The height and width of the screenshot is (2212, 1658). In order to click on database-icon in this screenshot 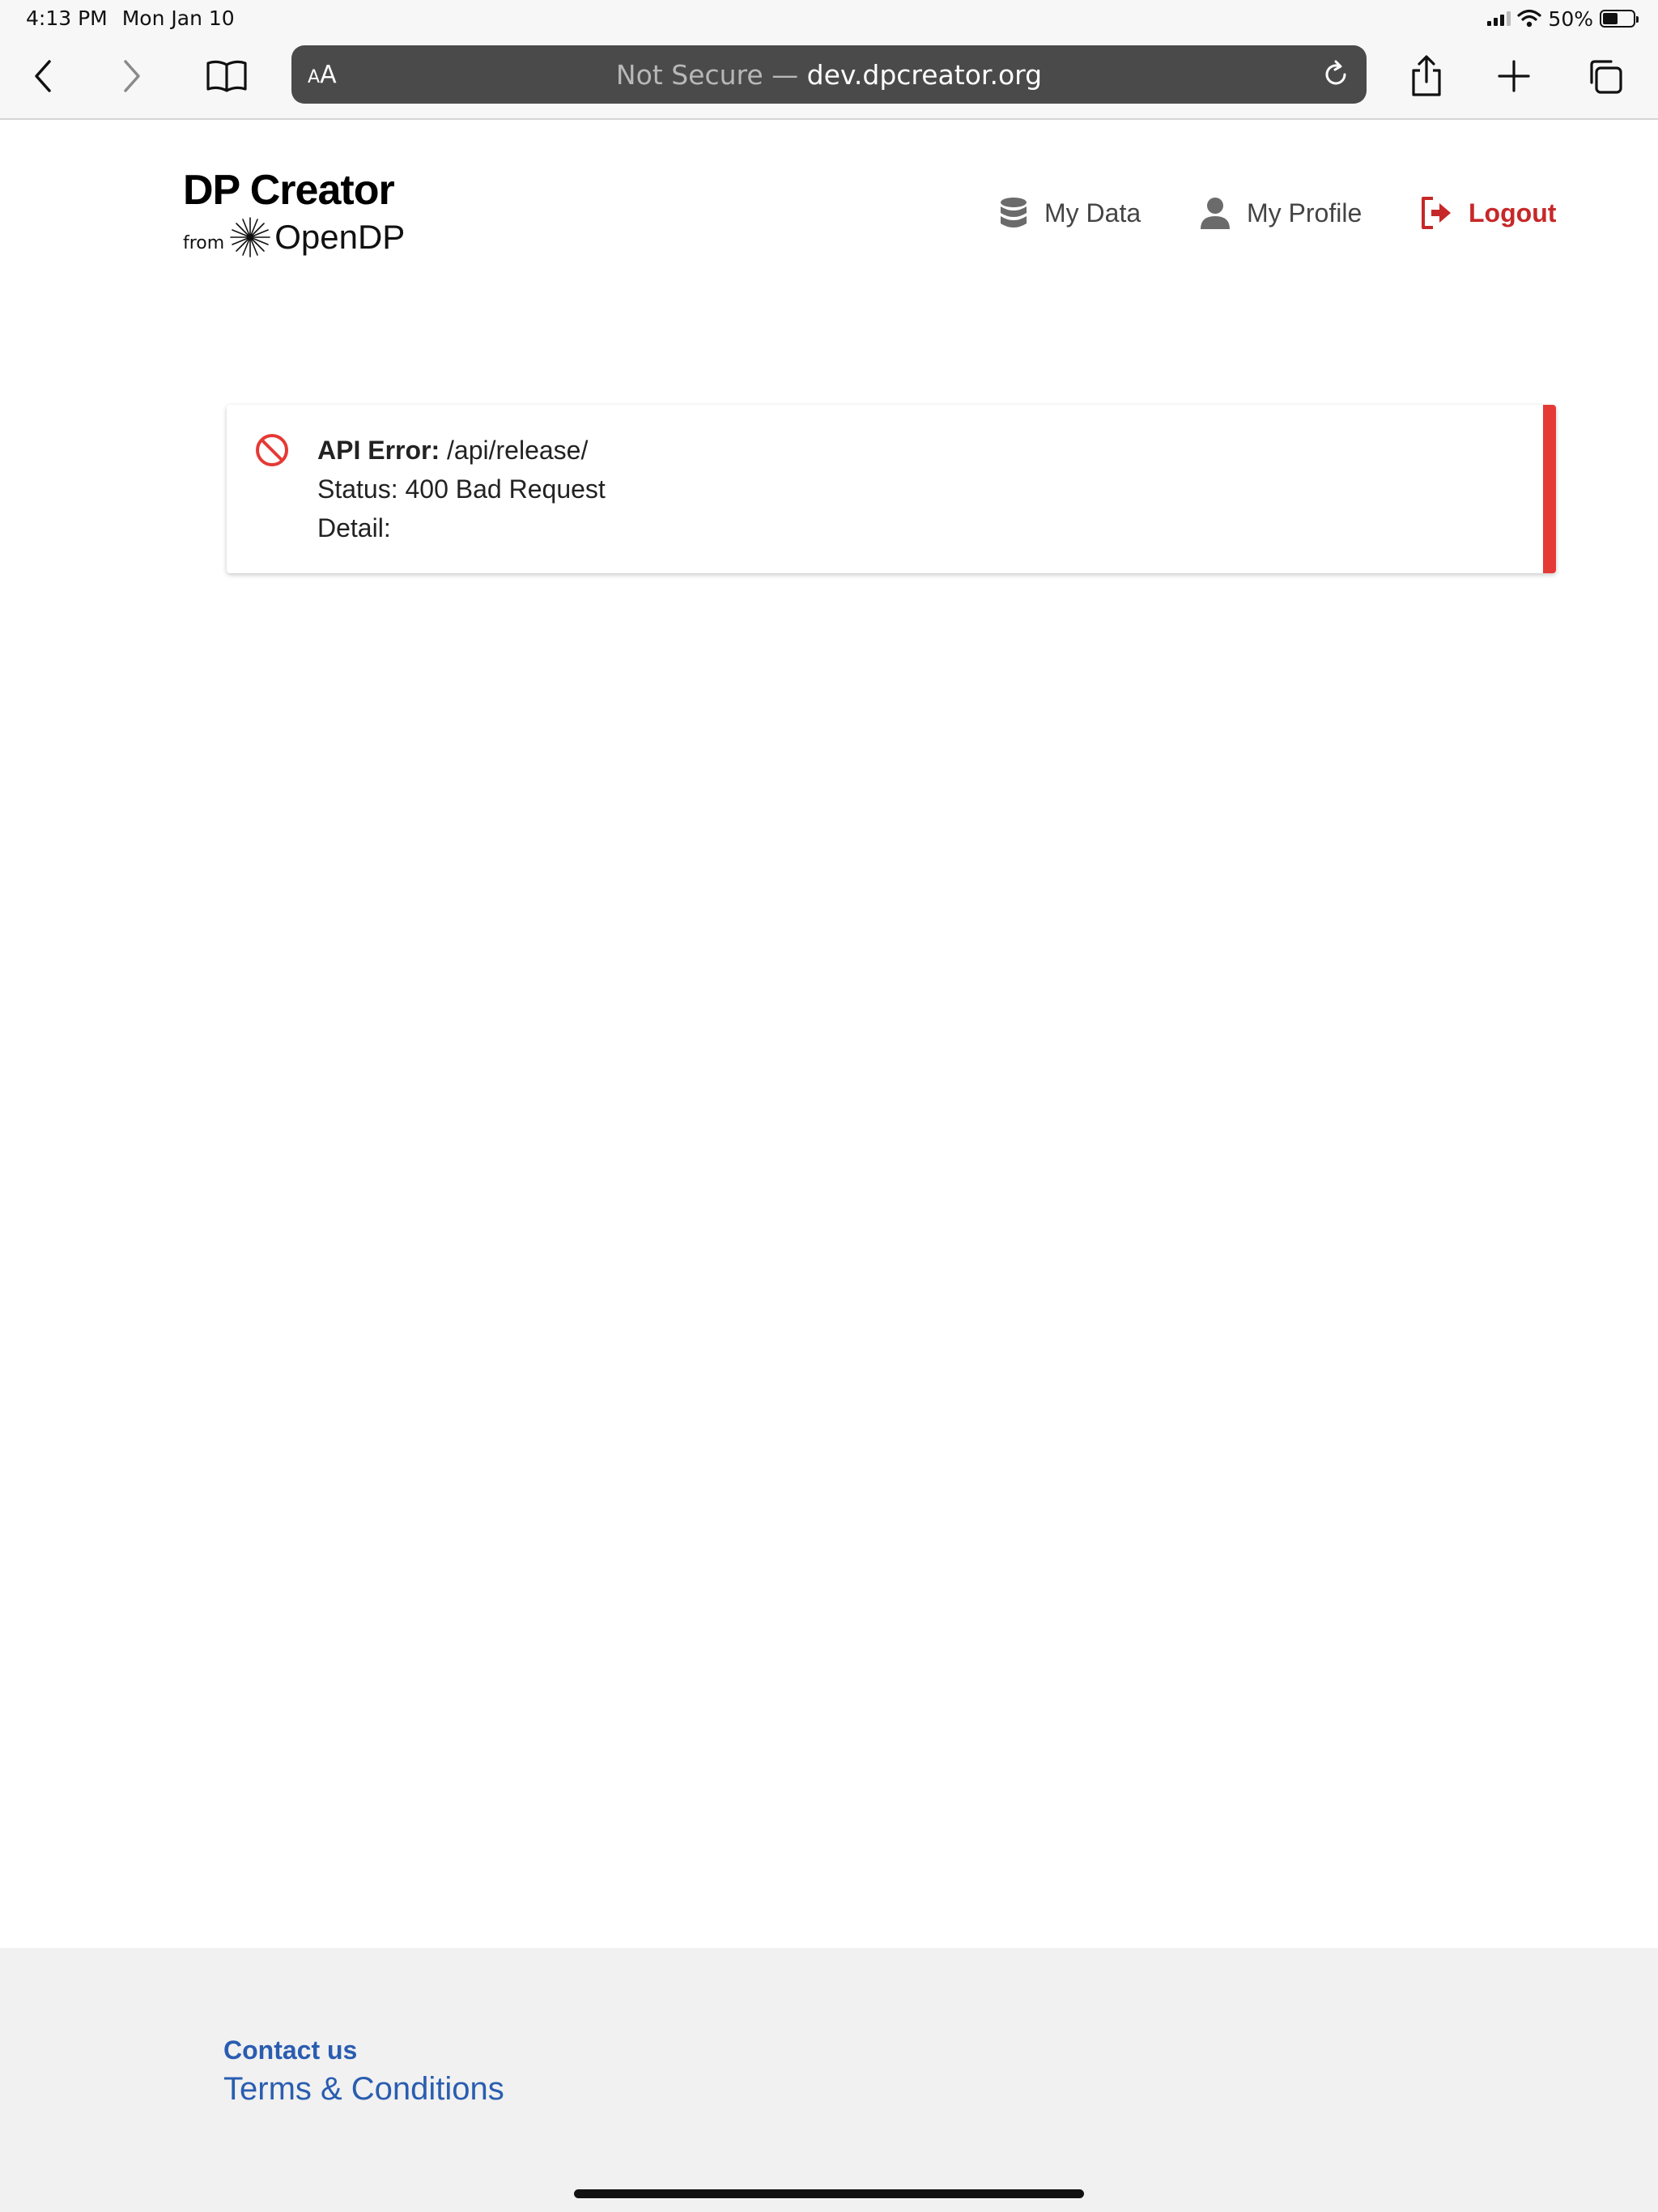, I will do `click(1013, 213)`.